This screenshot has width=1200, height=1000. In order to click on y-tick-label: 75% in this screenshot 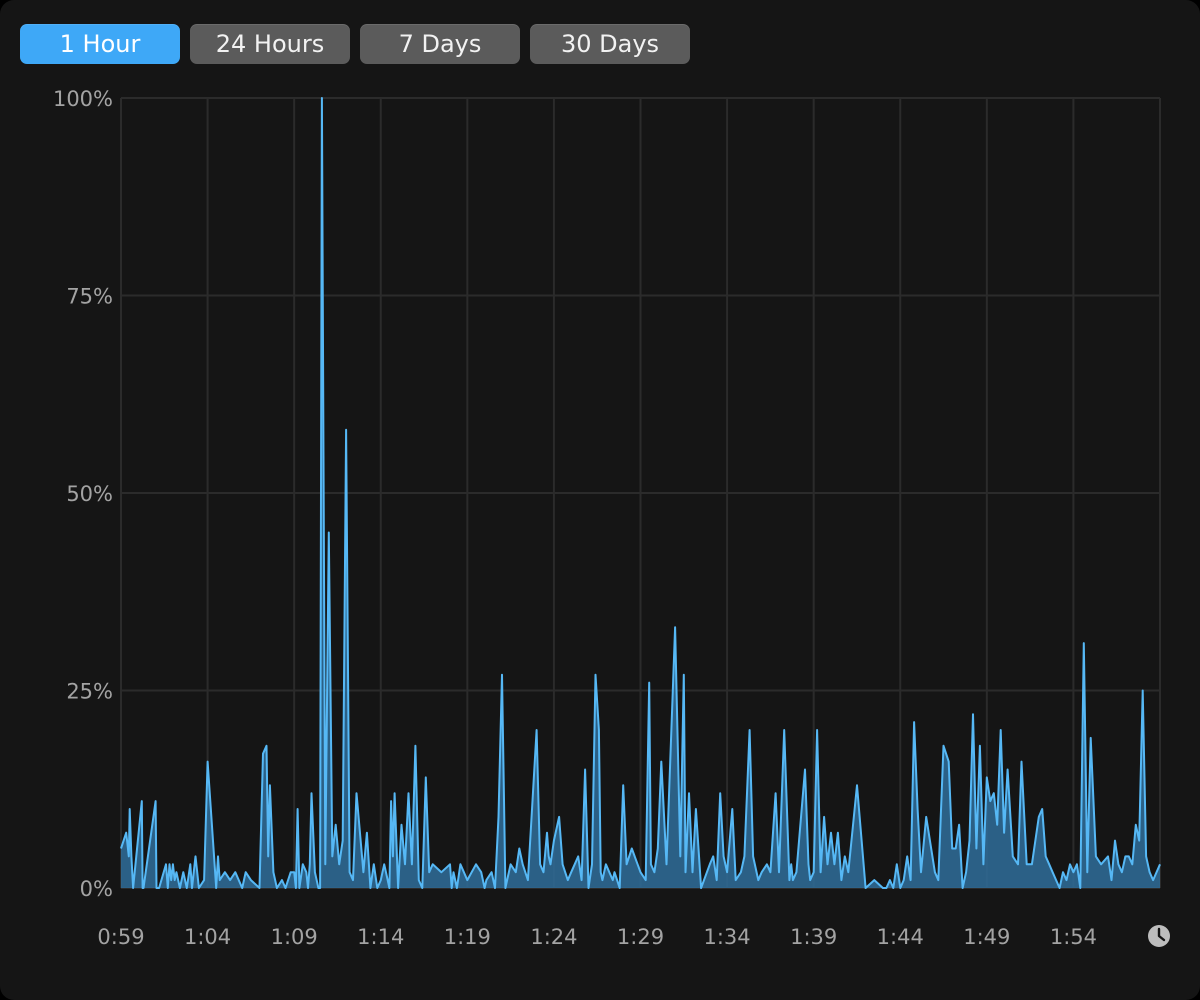, I will do `click(89, 297)`.